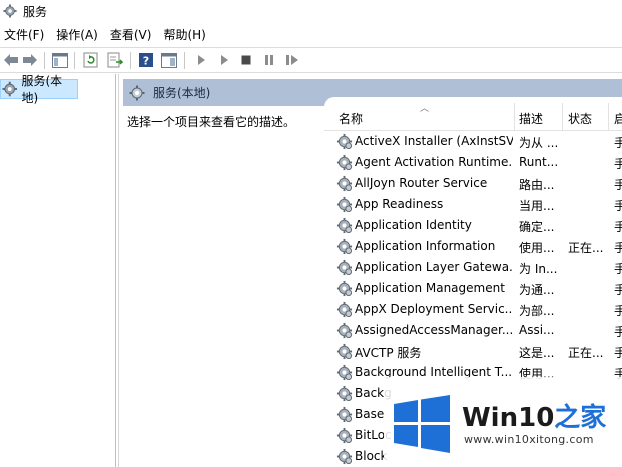 This screenshot has width=622, height=467. I want to click on column-header-startup: 启, so click(618, 119).